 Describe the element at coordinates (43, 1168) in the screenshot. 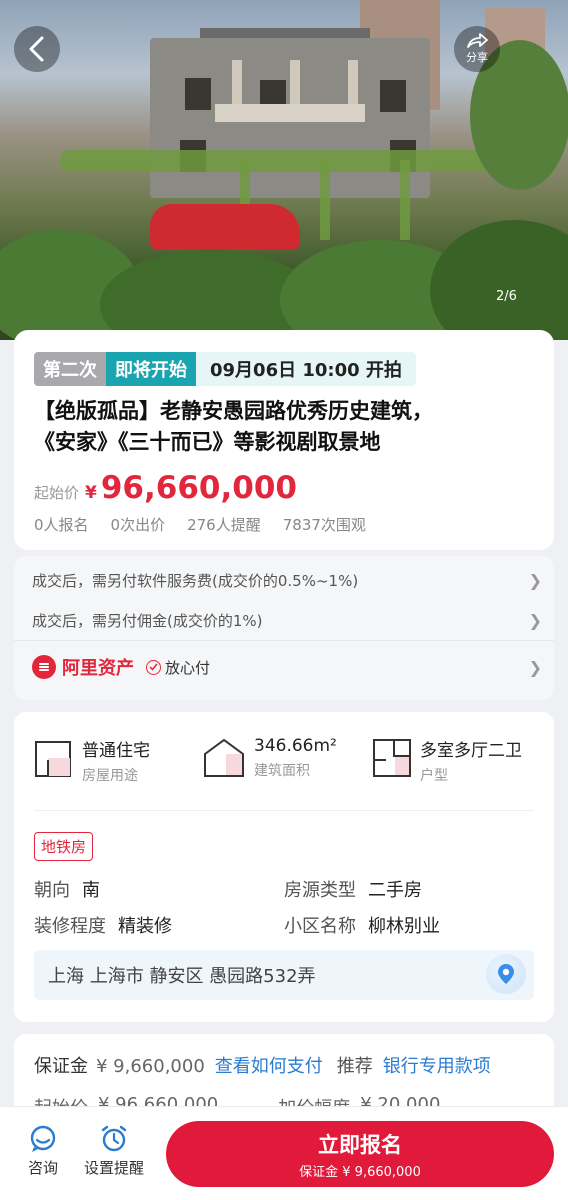

I see `consult-label: 咨询` at that location.